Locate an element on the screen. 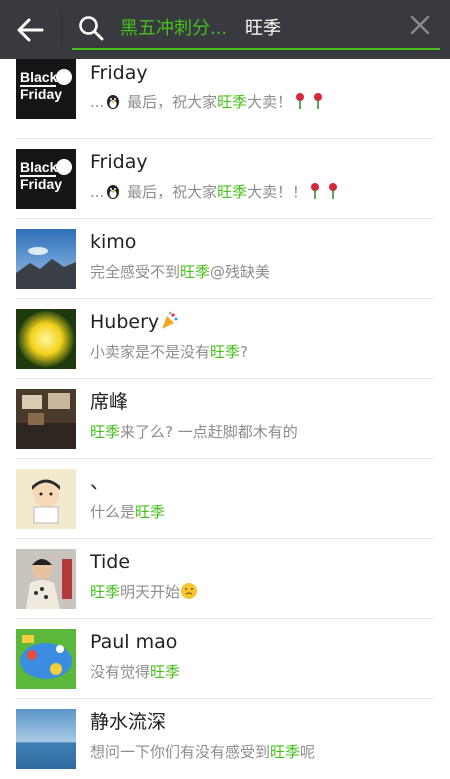  list-item: 席峰 旺季来了么? 一点赶脚都木有的 is located at coordinates (225, 419).